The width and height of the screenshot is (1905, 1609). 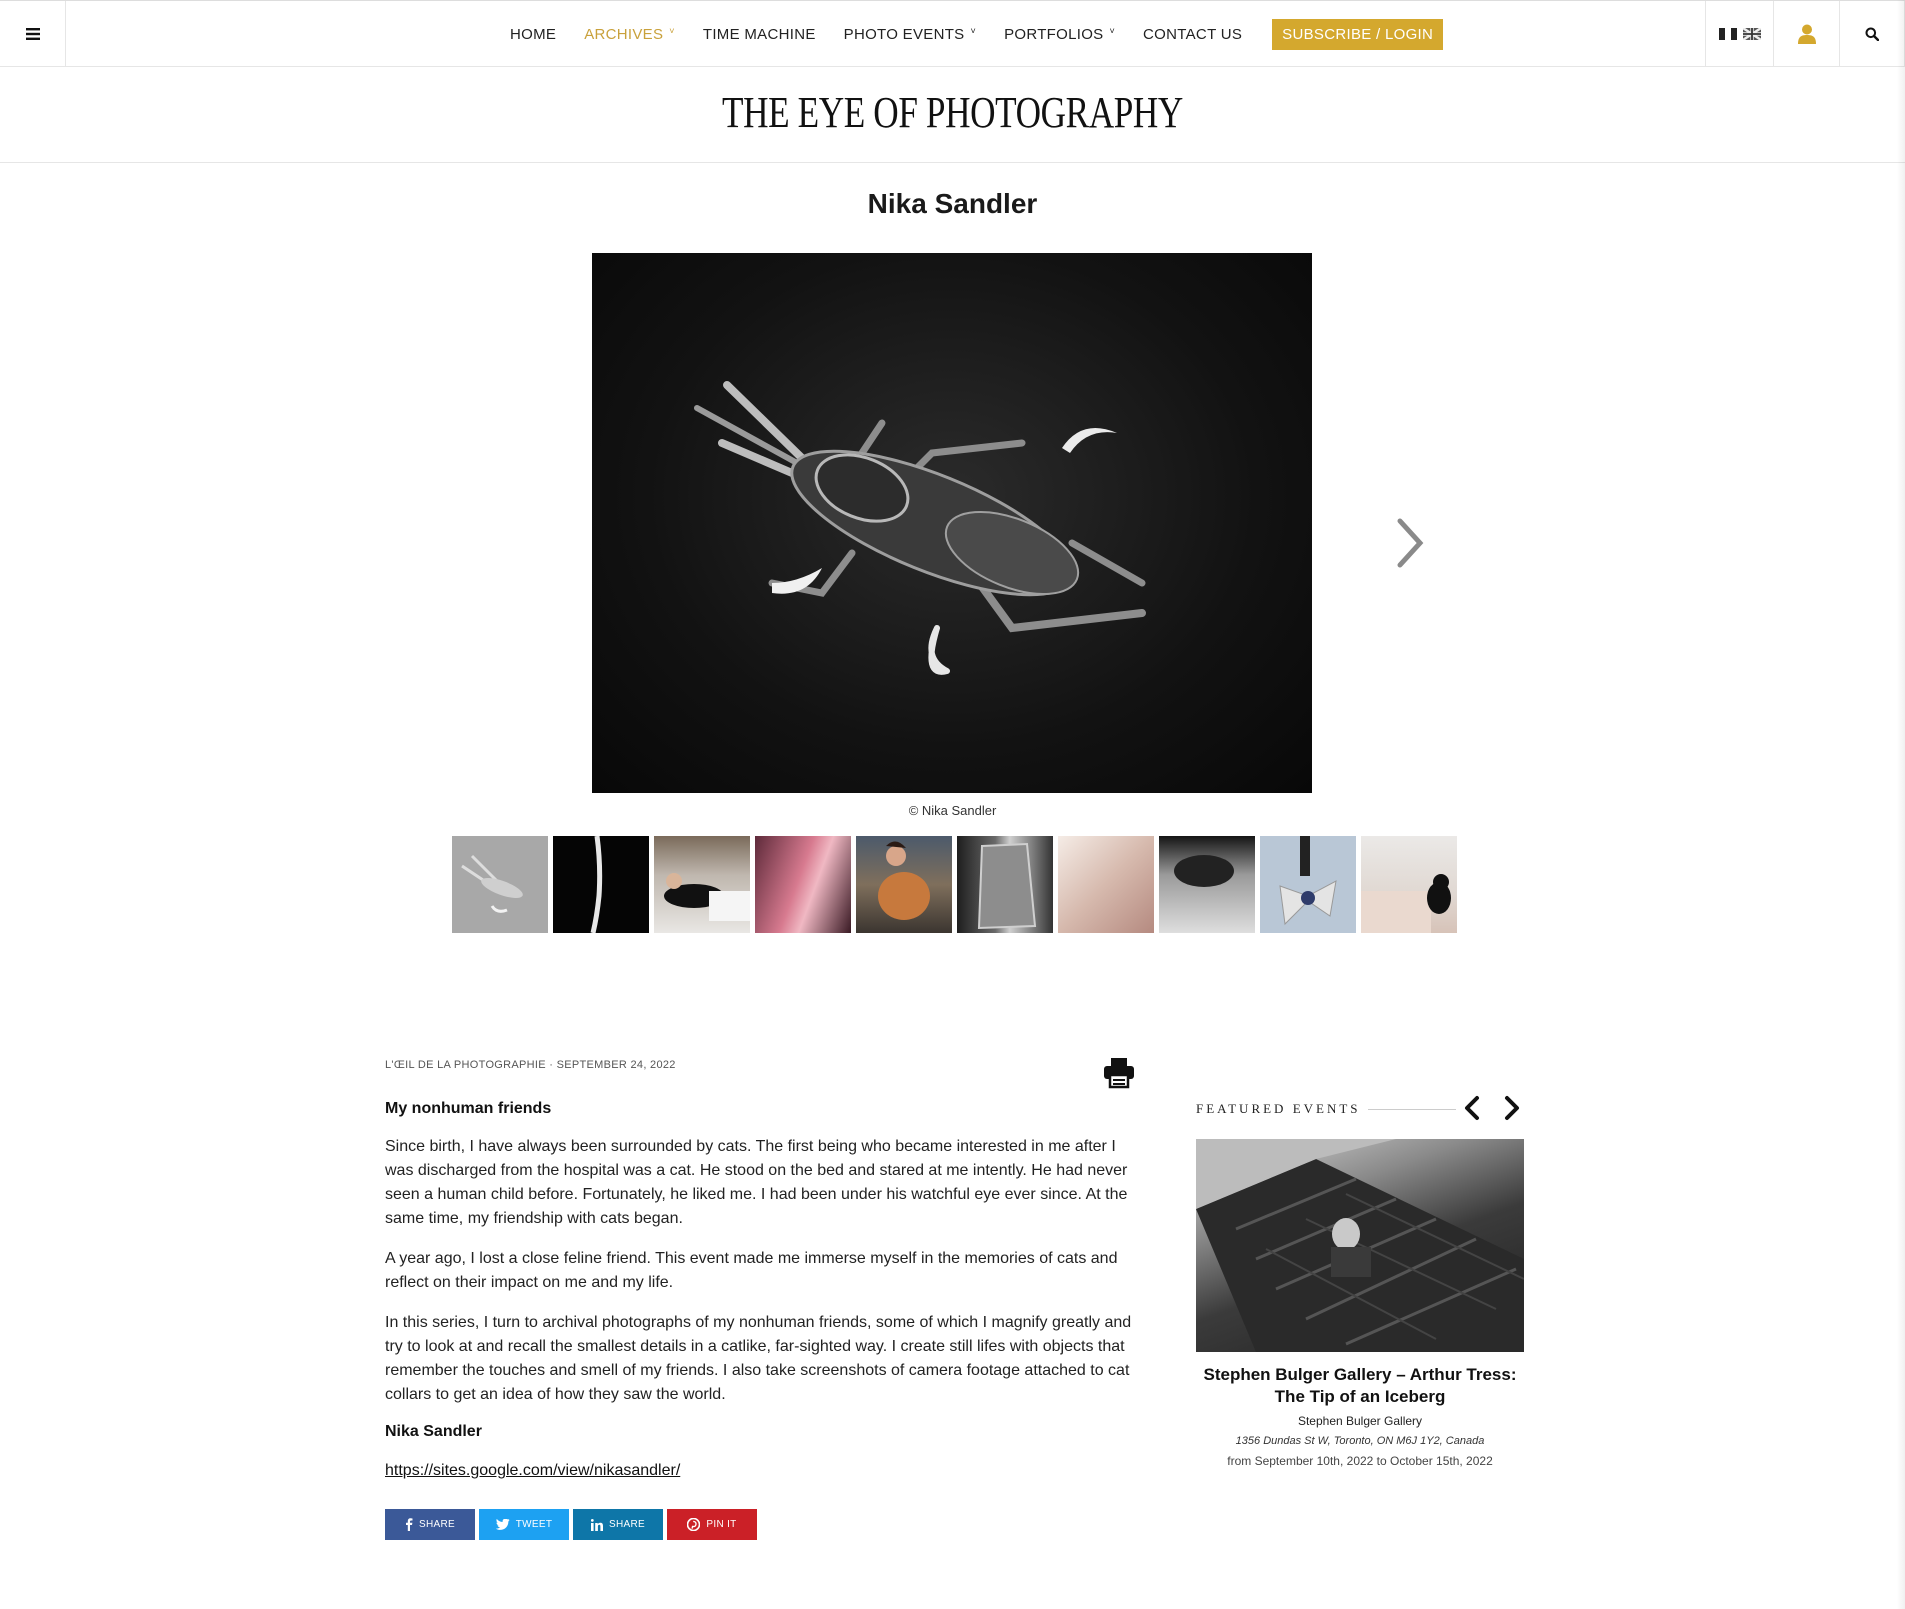 I want to click on next-arrow-icon, so click(x=1410, y=543).